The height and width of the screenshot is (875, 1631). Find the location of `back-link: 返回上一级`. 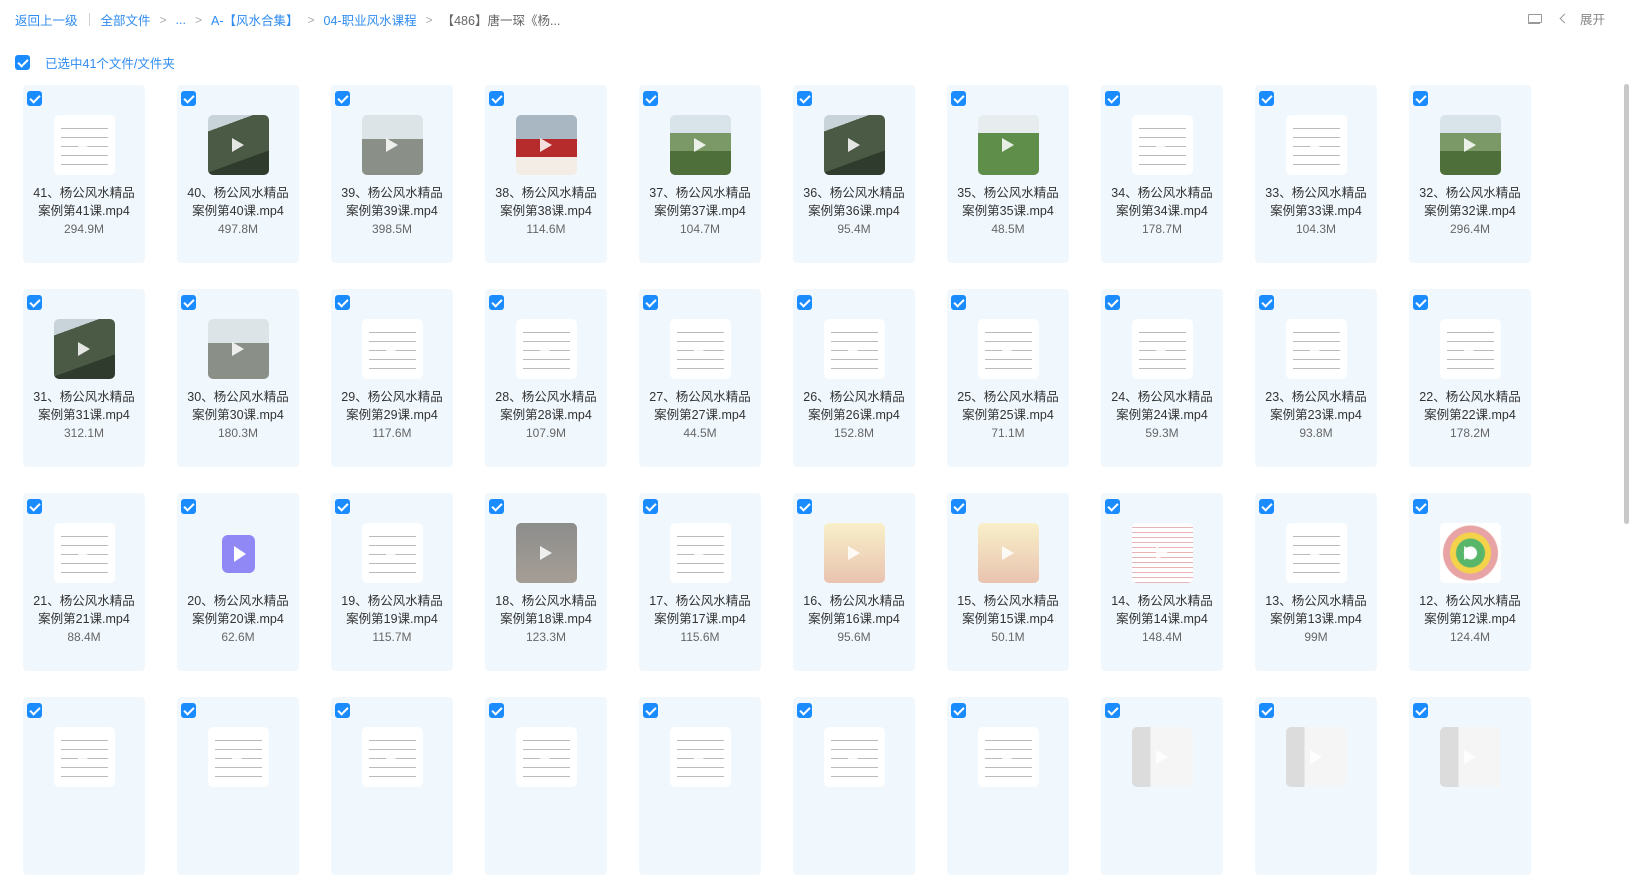

back-link: 返回上一级 is located at coordinates (46, 19).